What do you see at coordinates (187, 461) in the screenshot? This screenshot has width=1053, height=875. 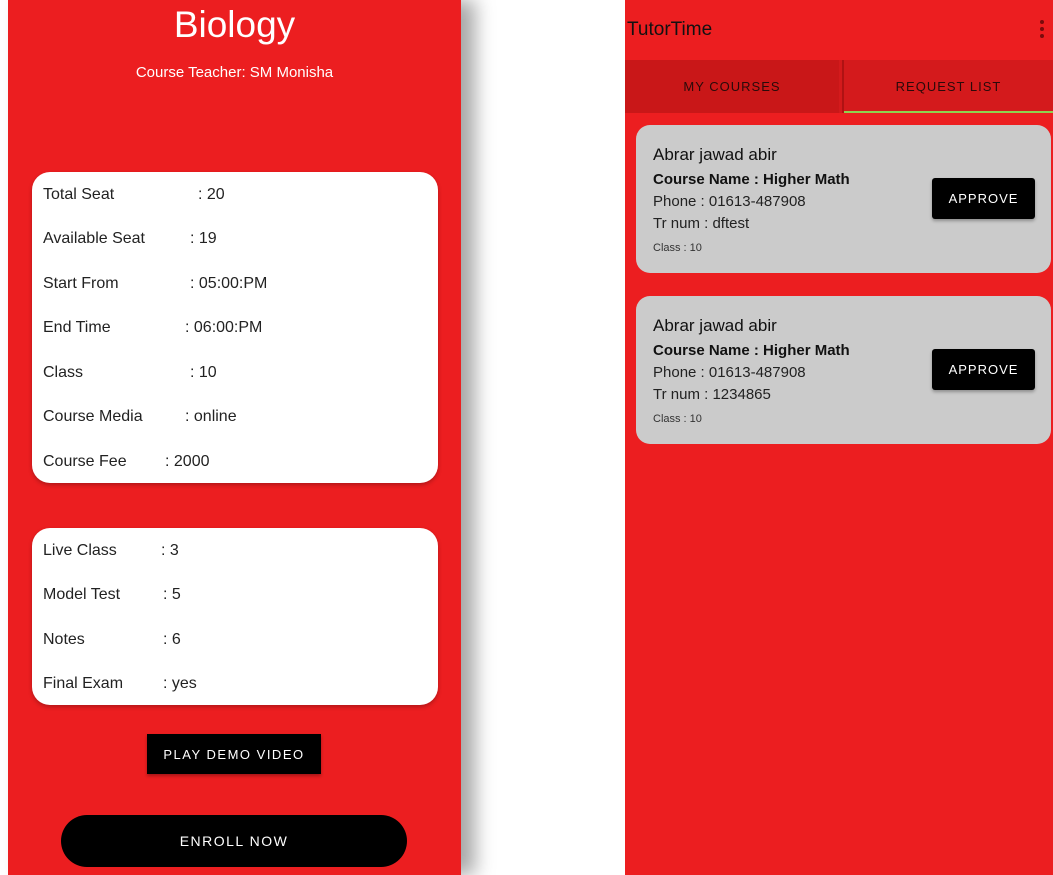 I see `detail-value: : 2000` at bounding box center [187, 461].